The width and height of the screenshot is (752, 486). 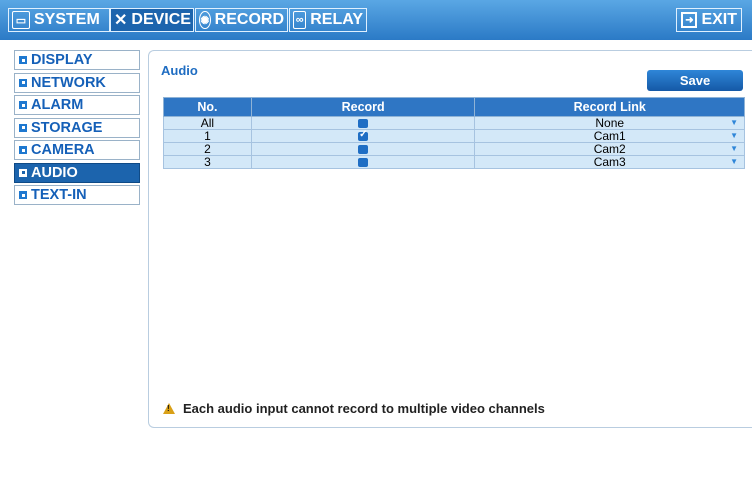 I want to click on column-header-record: Record, so click(x=363, y=107).